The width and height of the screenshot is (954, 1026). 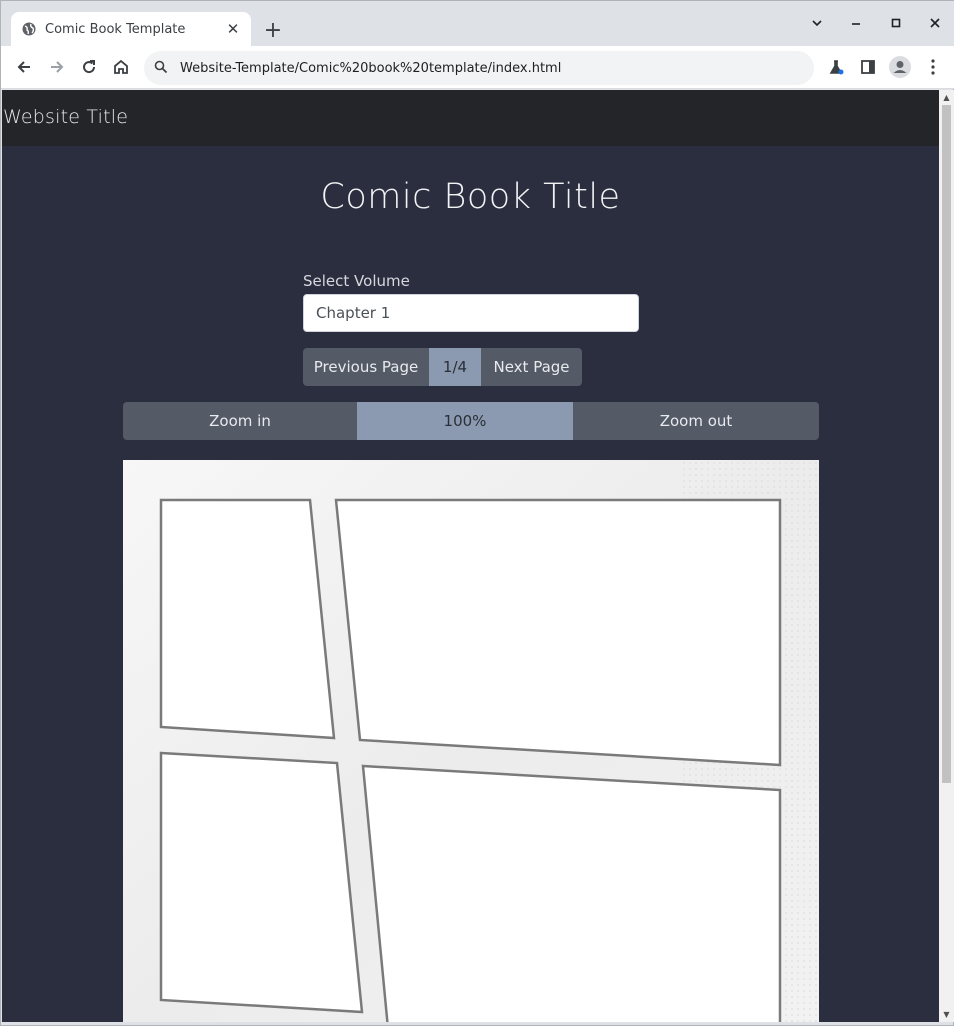 What do you see at coordinates (933, 67) in the screenshot?
I see `menu-icon` at bounding box center [933, 67].